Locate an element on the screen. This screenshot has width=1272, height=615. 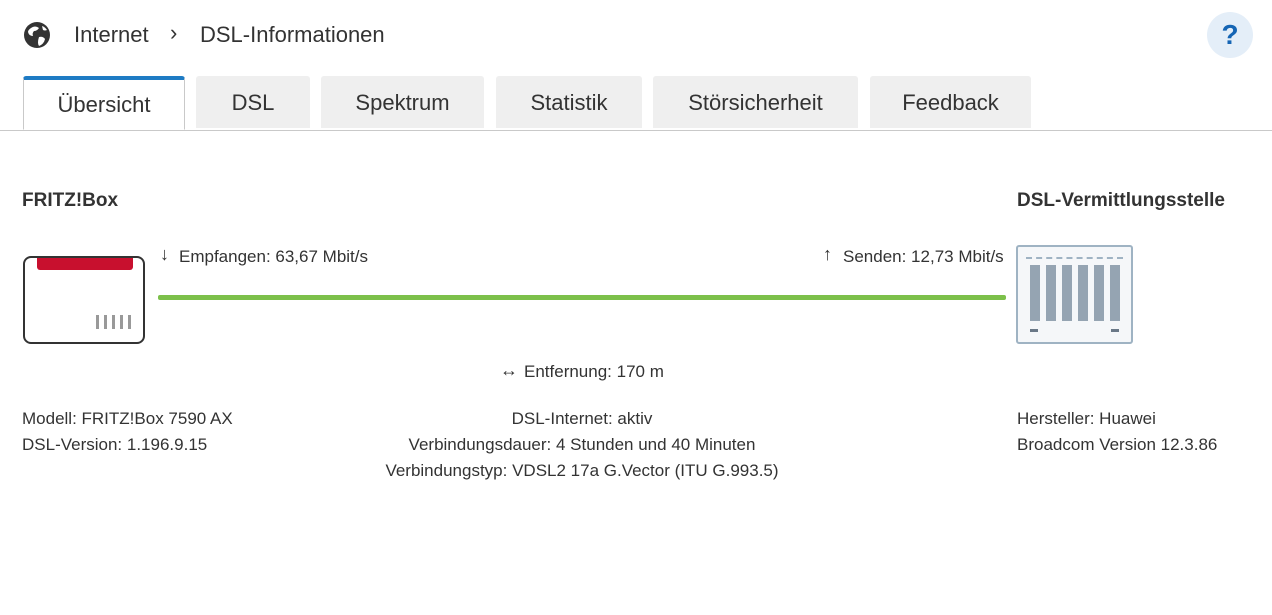
arrows-horizontal-icon: ↔ is located at coordinates (509, 370).